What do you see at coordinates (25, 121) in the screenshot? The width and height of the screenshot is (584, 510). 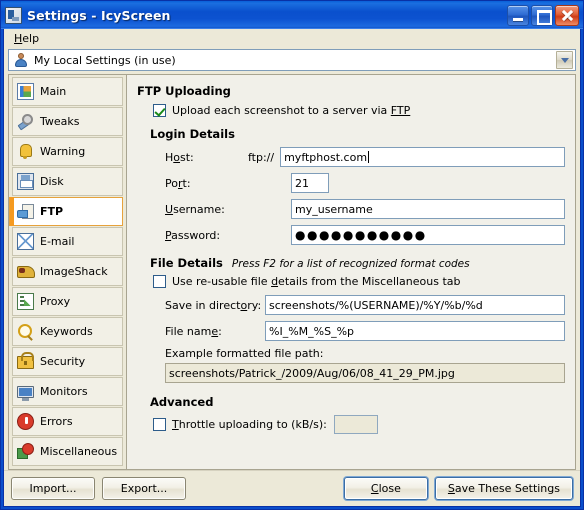 I see `tweaks-icon` at bounding box center [25, 121].